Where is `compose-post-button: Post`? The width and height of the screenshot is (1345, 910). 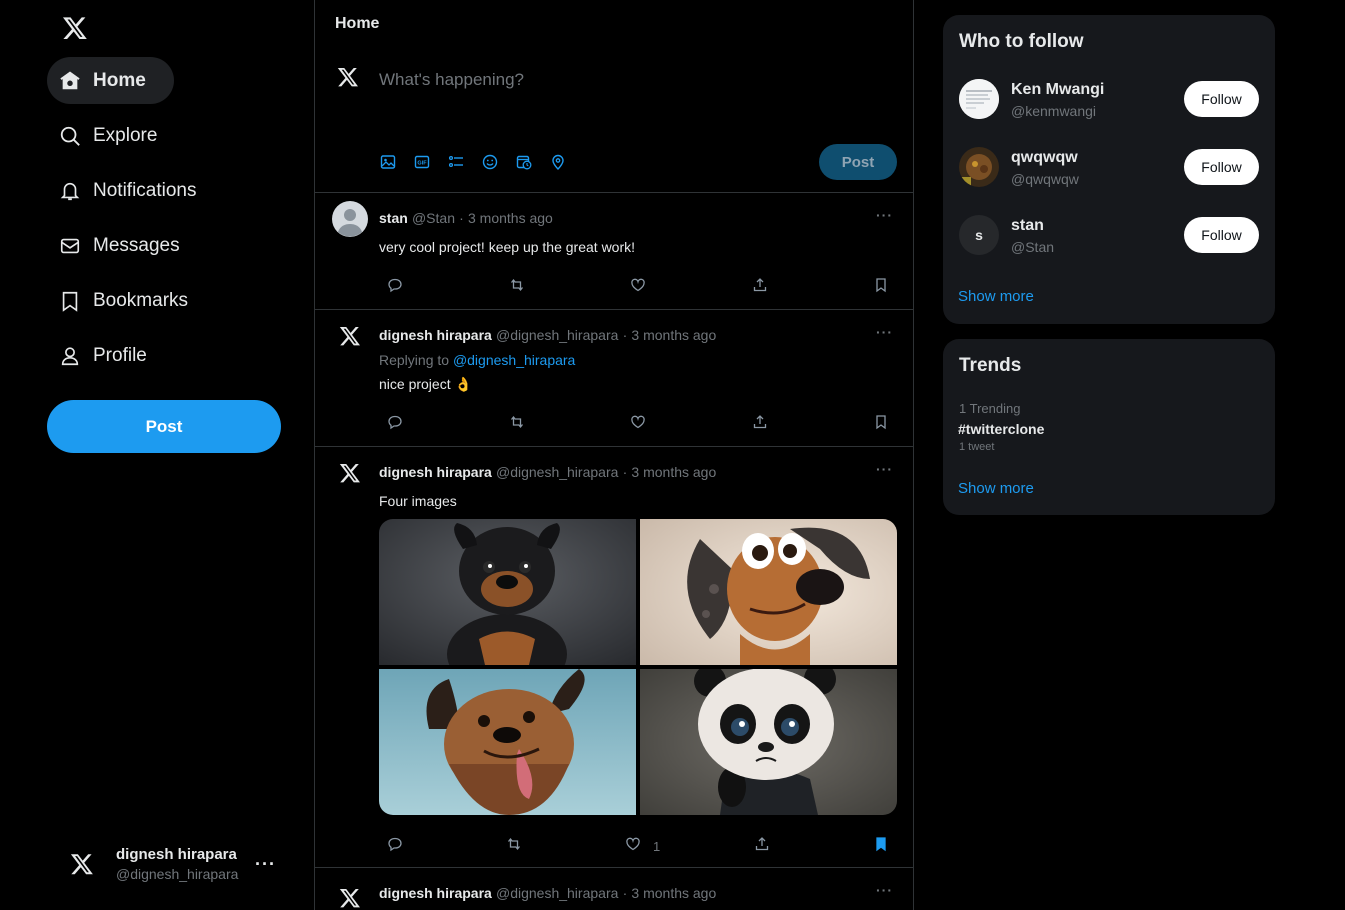 compose-post-button: Post is located at coordinates (858, 162).